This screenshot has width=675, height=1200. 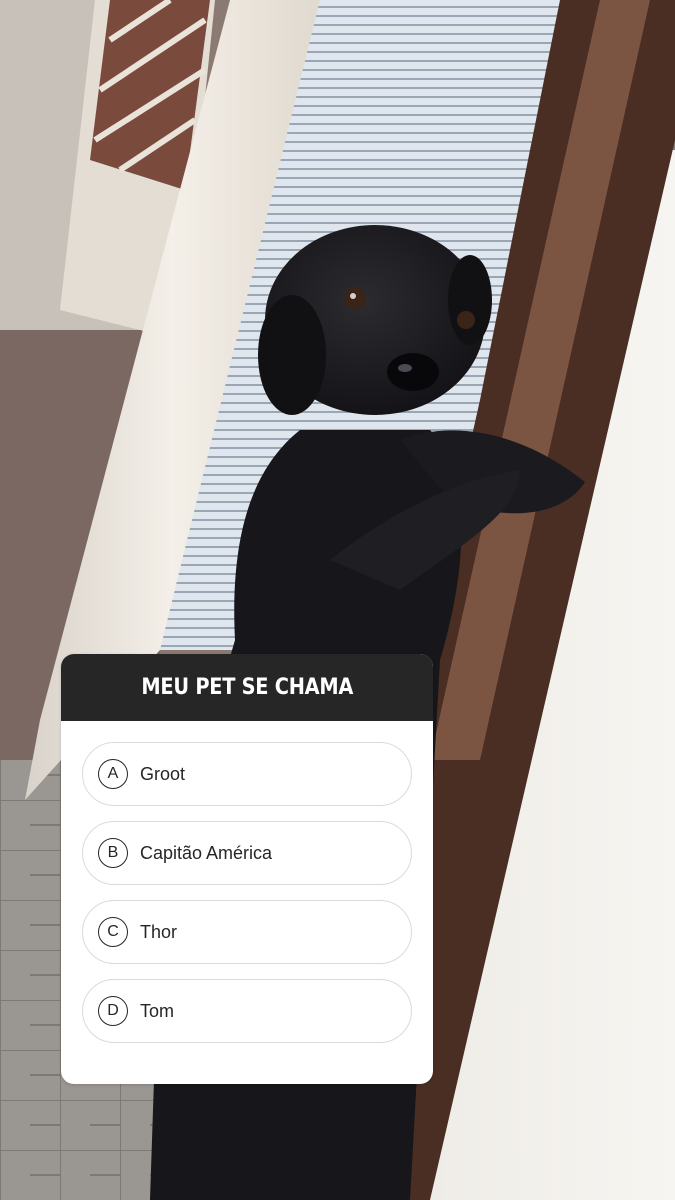 What do you see at coordinates (113, 1011) in the screenshot?
I see `circle-letter-icon: D` at bounding box center [113, 1011].